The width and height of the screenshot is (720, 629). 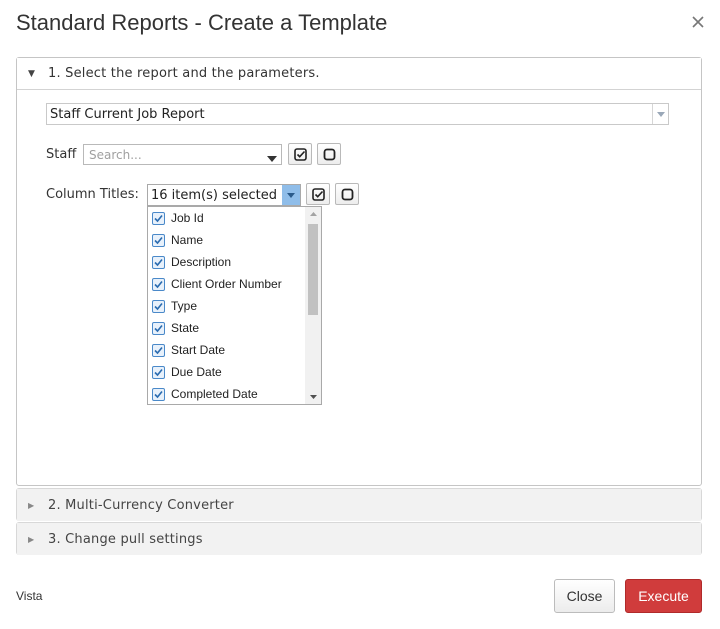 I want to click on list-scrollbar, so click(x=313, y=305).